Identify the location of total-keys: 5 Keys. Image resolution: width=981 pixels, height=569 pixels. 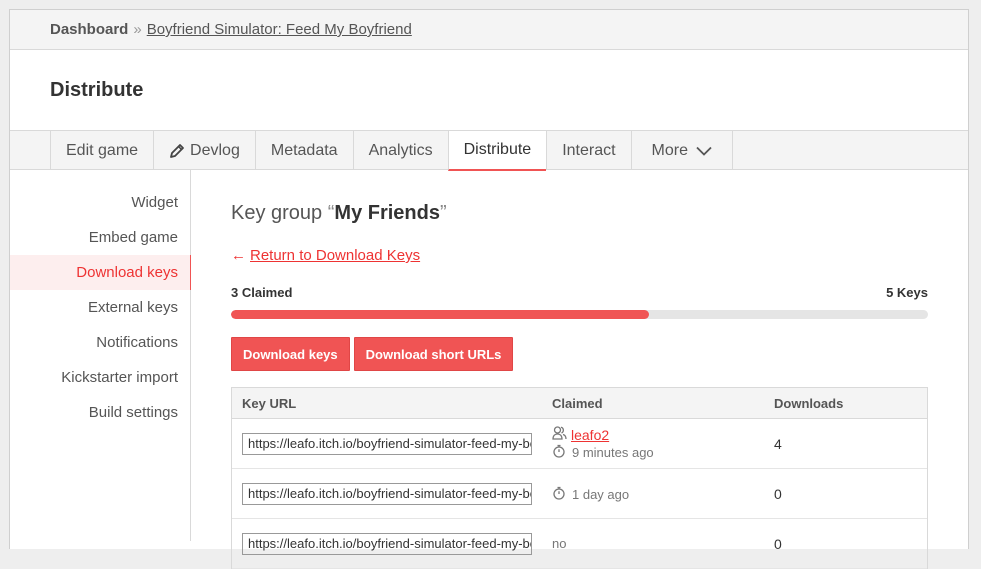
(907, 292).